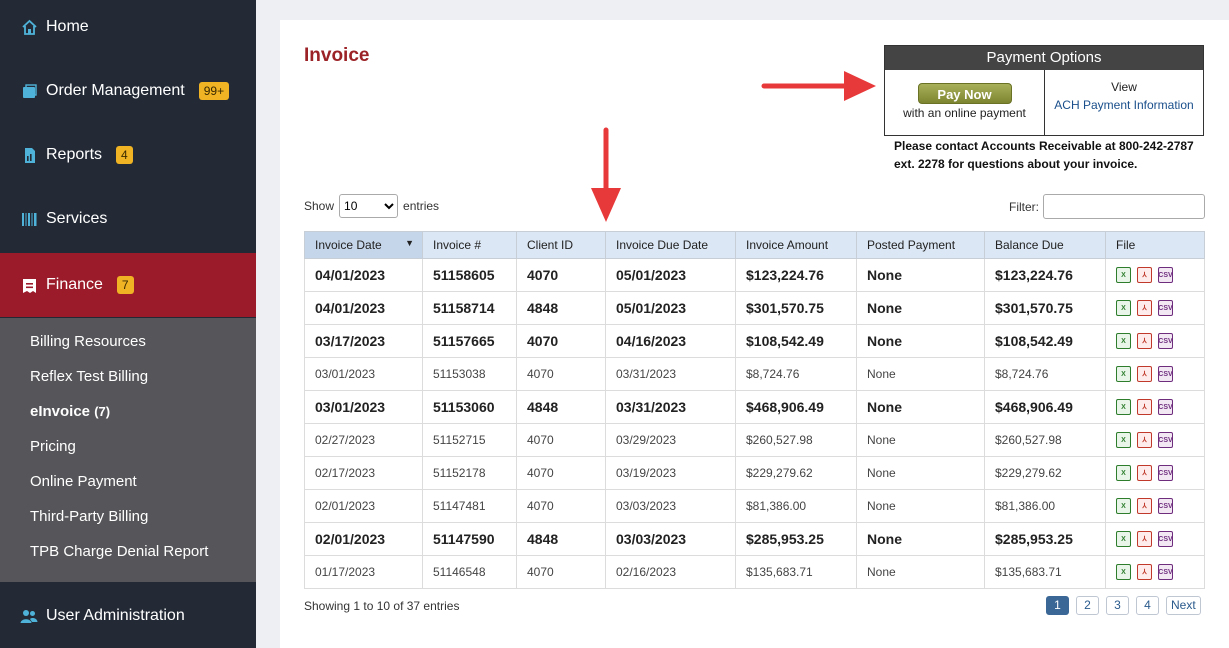 The width and height of the screenshot is (1229, 648). I want to click on page-1-button: 1, so click(1057, 605).